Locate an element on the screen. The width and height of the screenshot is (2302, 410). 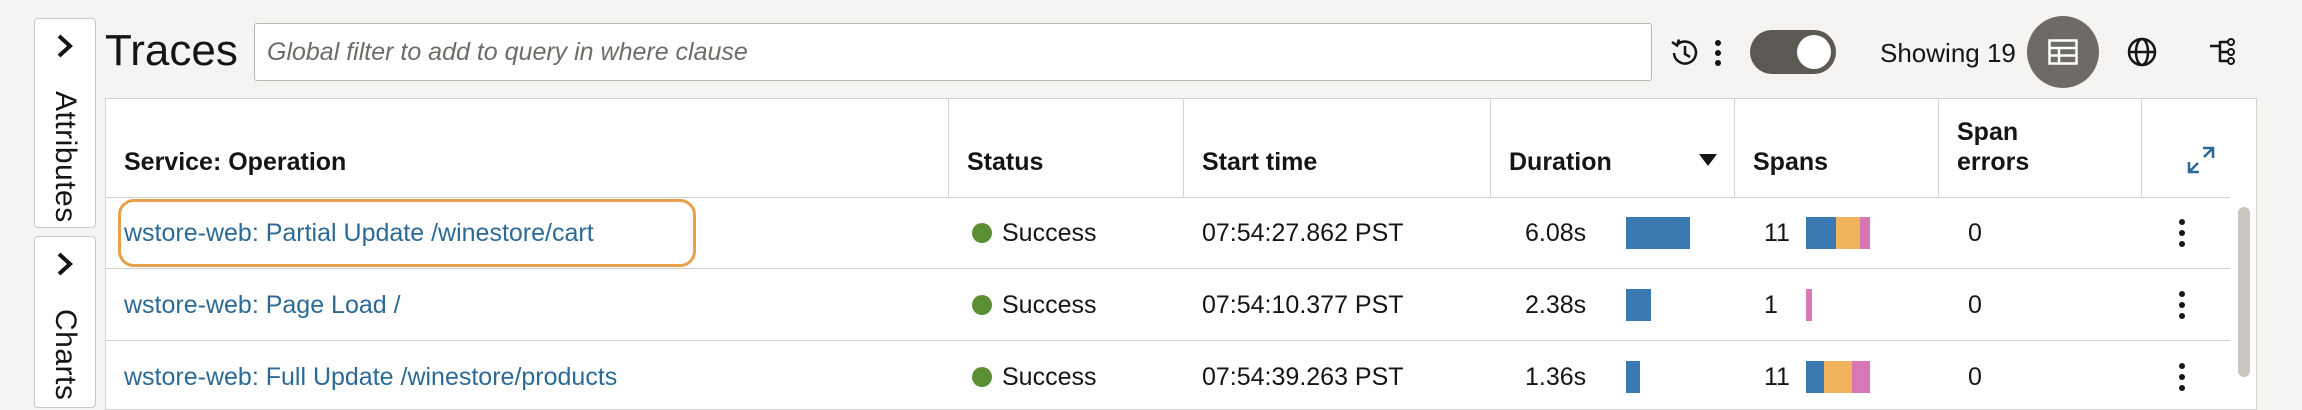
start-time: 07:54:39.263 PST is located at coordinates (1303, 376).